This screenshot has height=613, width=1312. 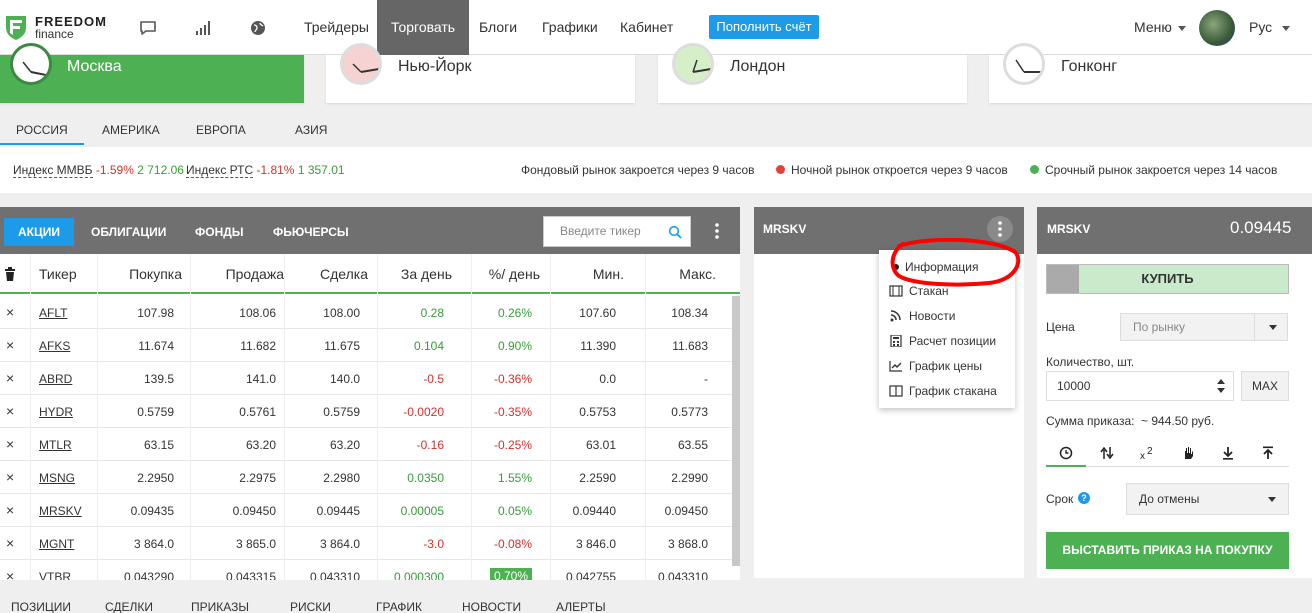 I want to click on column-header-ask: Продажа, so click(x=255, y=274).